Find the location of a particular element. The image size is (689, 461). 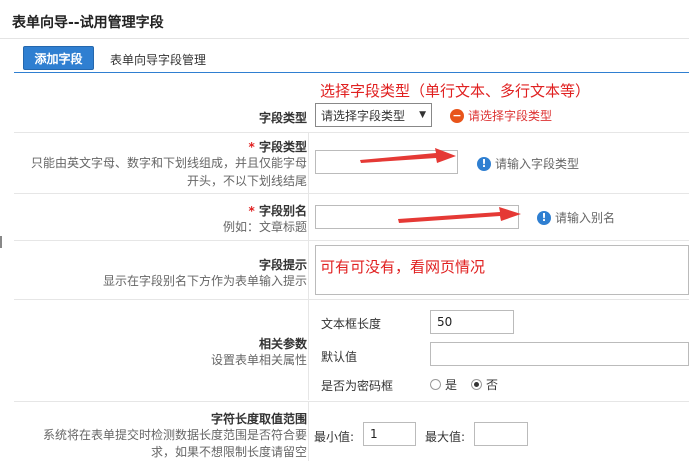

annotation-arrows is located at coordinates (440, 185).